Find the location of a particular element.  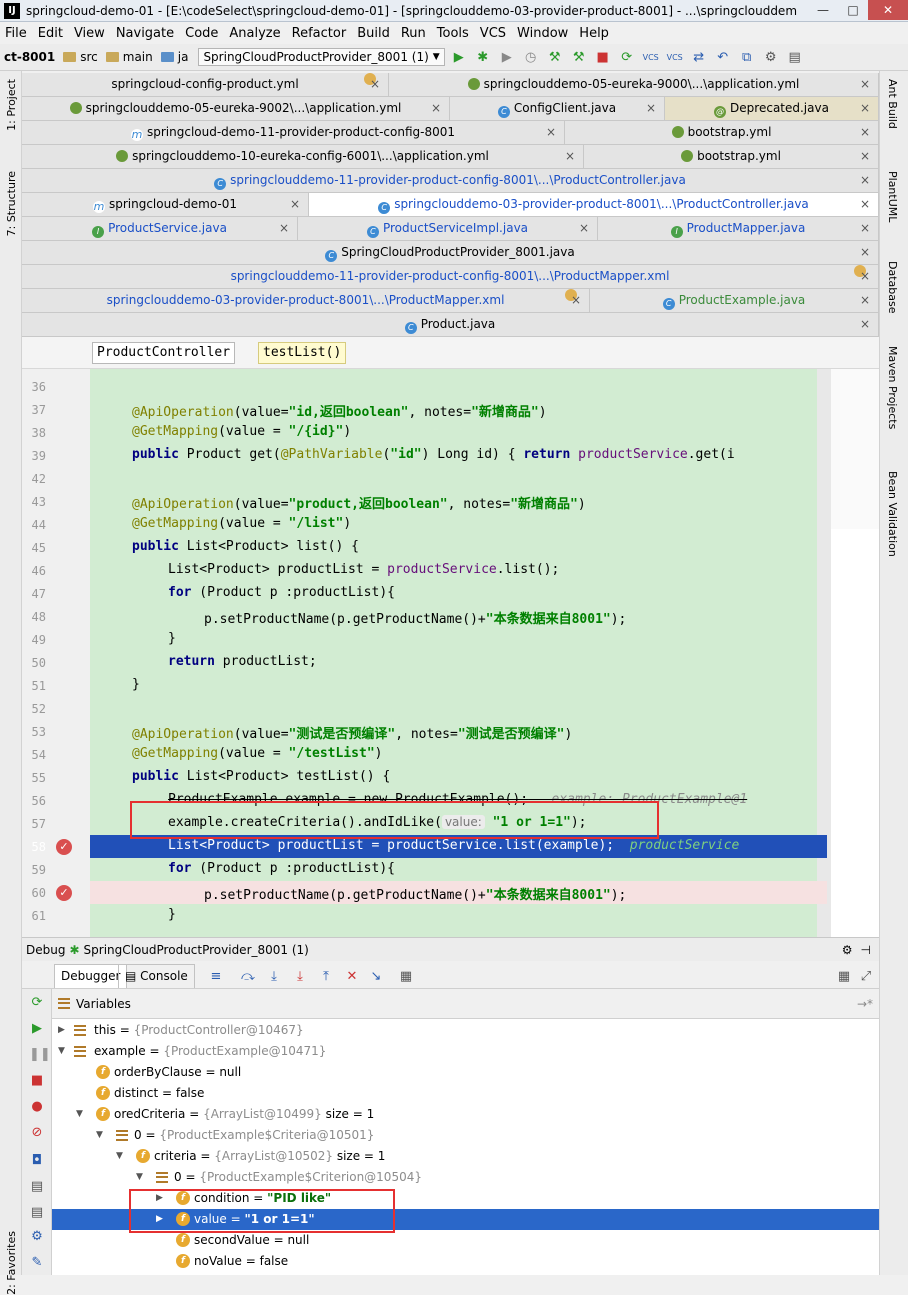

view-breakpoints-icon: ● is located at coordinates (37, 1107).